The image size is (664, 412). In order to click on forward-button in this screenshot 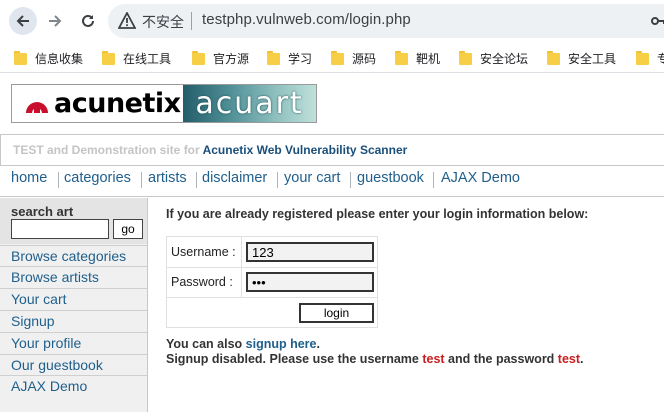, I will do `click(55, 21)`.